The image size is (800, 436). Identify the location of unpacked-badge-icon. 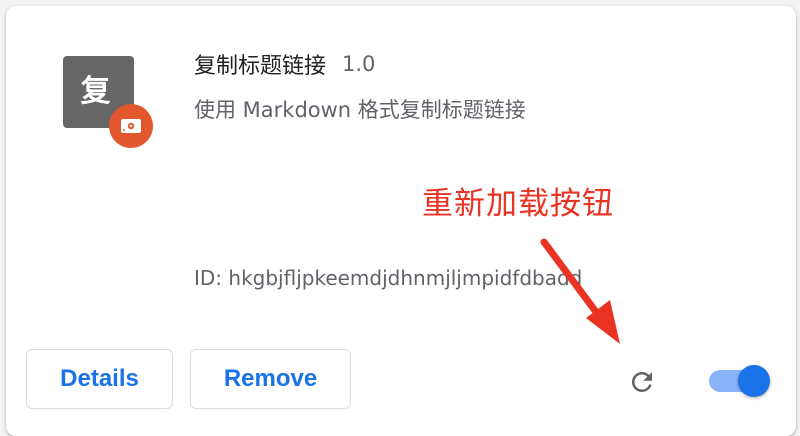
(131, 126).